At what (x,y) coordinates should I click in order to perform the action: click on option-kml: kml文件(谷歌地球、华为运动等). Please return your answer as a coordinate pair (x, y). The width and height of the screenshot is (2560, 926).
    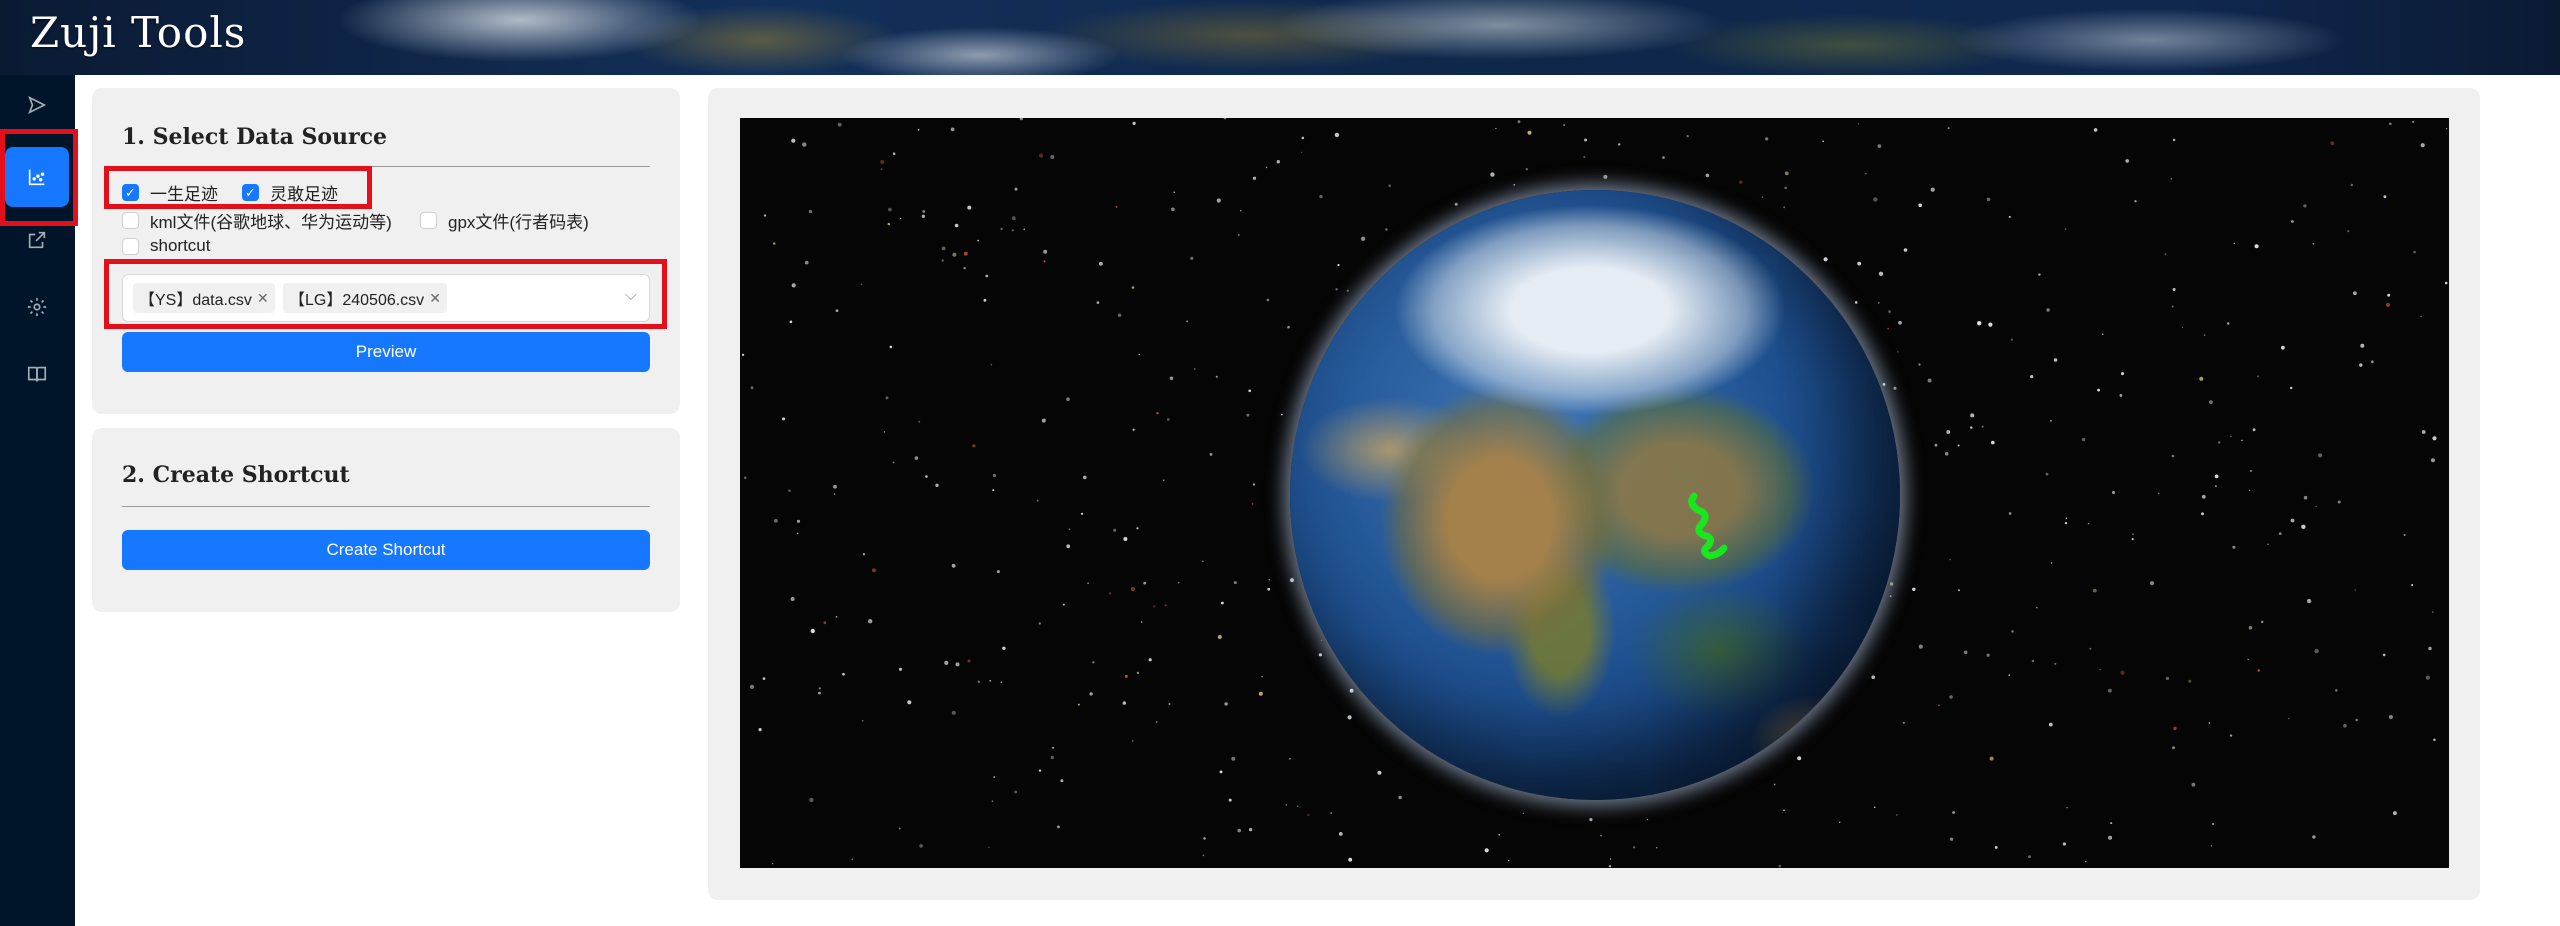
    Looking at the image, I should click on (257, 220).